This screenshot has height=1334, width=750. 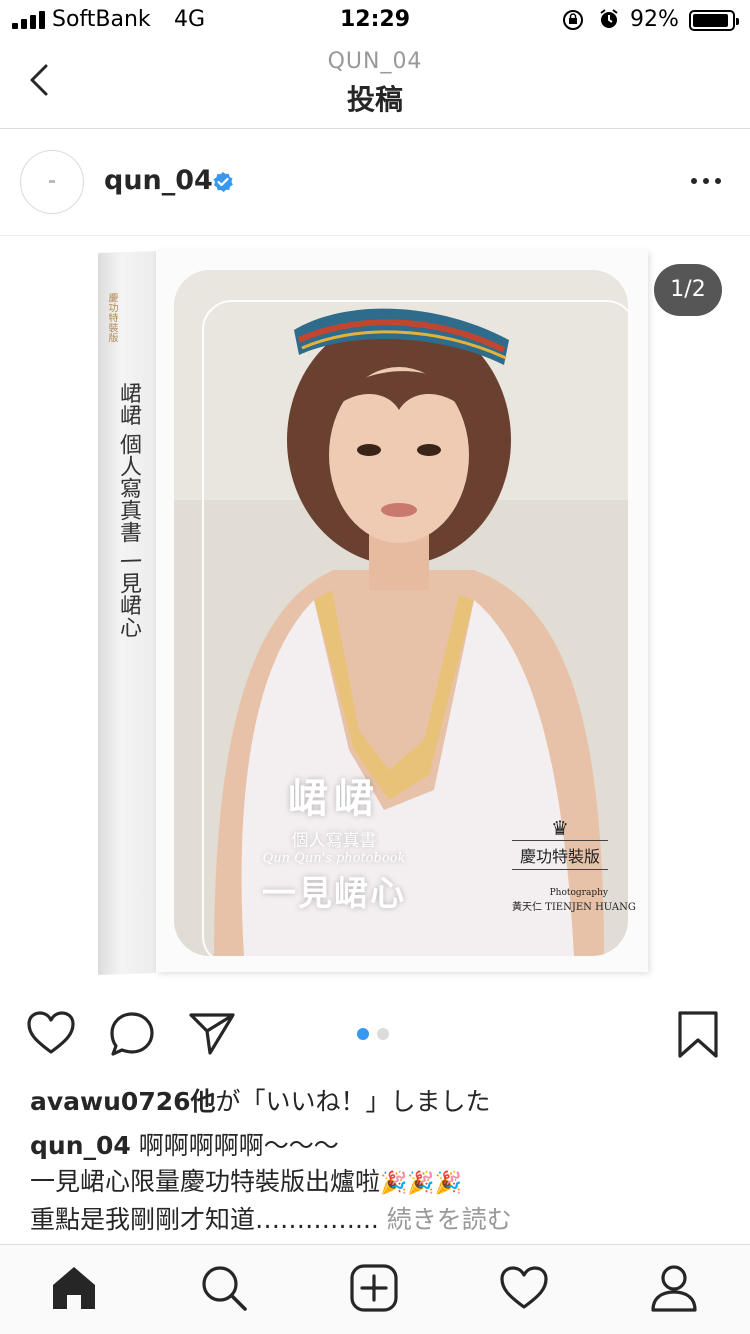 I want to click on avatar, so click(x=52, y=182).